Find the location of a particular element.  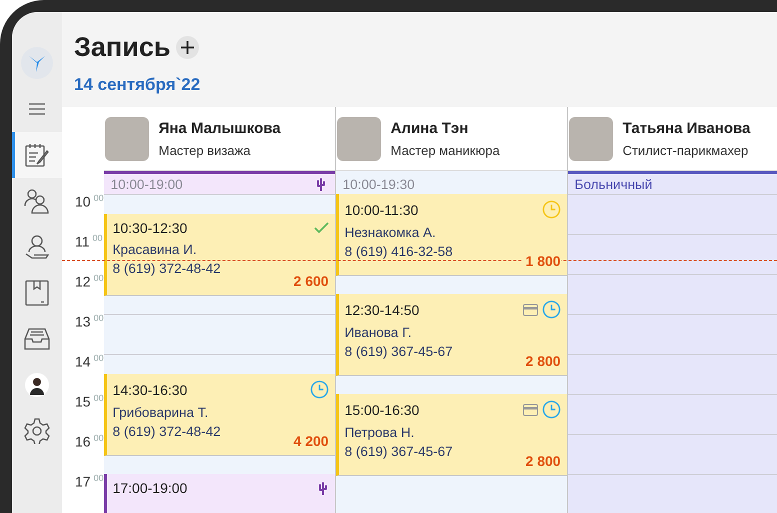

avatar-icon is located at coordinates (37, 385).